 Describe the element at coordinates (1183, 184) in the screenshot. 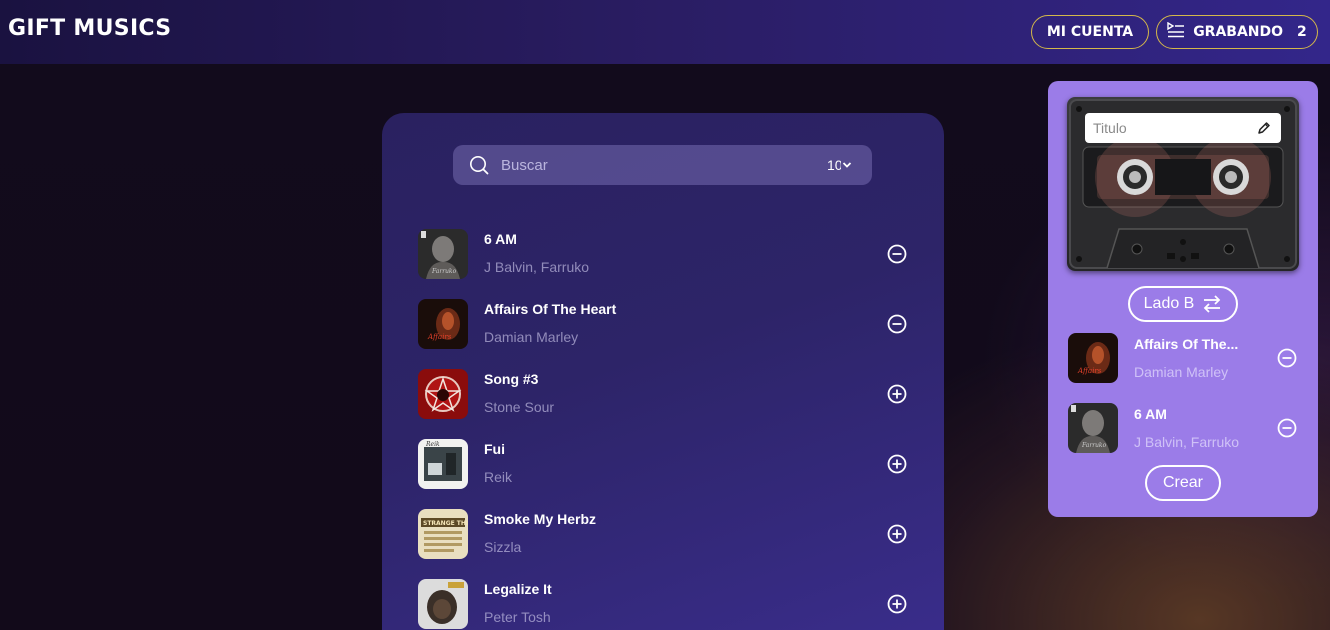

I see `cassette-graphic` at that location.